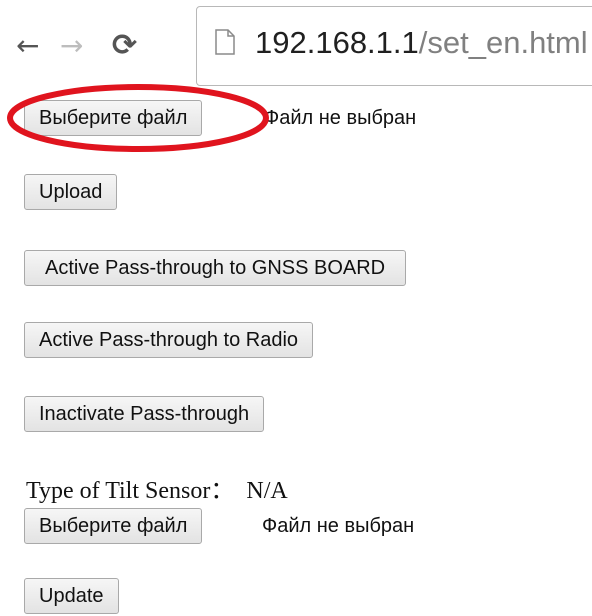  What do you see at coordinates (27, 46) in the screenshot?
I see `back-arrow-icon: ←` at bounding box center [27, 46].